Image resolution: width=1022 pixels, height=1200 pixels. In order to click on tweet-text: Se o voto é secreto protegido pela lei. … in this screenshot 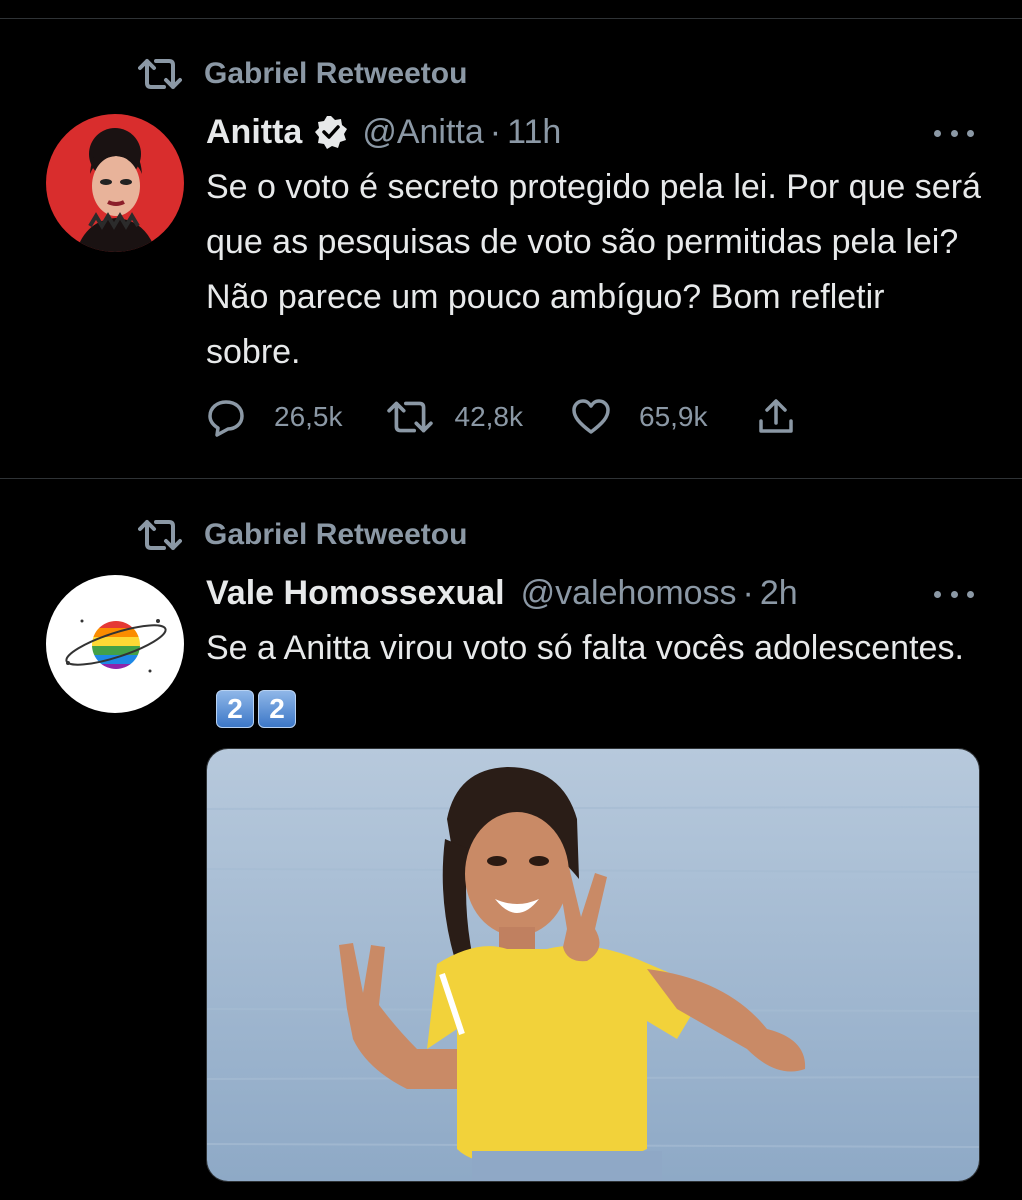, I will do `click(593, 269)`.